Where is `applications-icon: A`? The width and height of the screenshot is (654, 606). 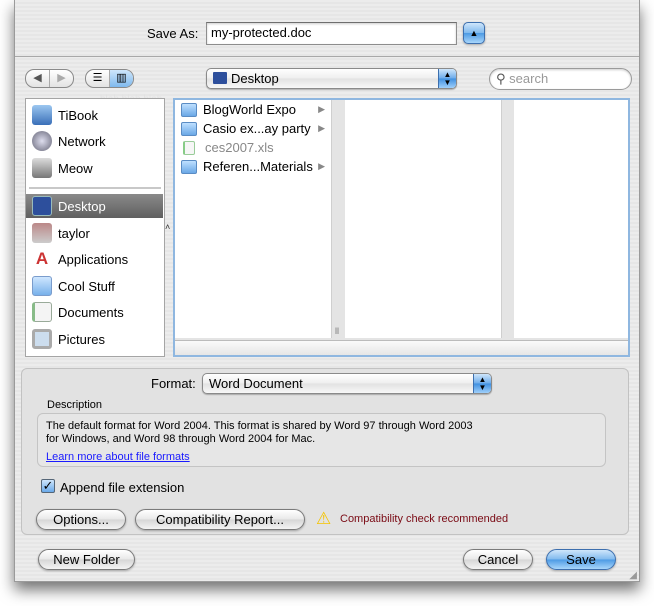
applications-icon: A is located at coordinates (42, 258).